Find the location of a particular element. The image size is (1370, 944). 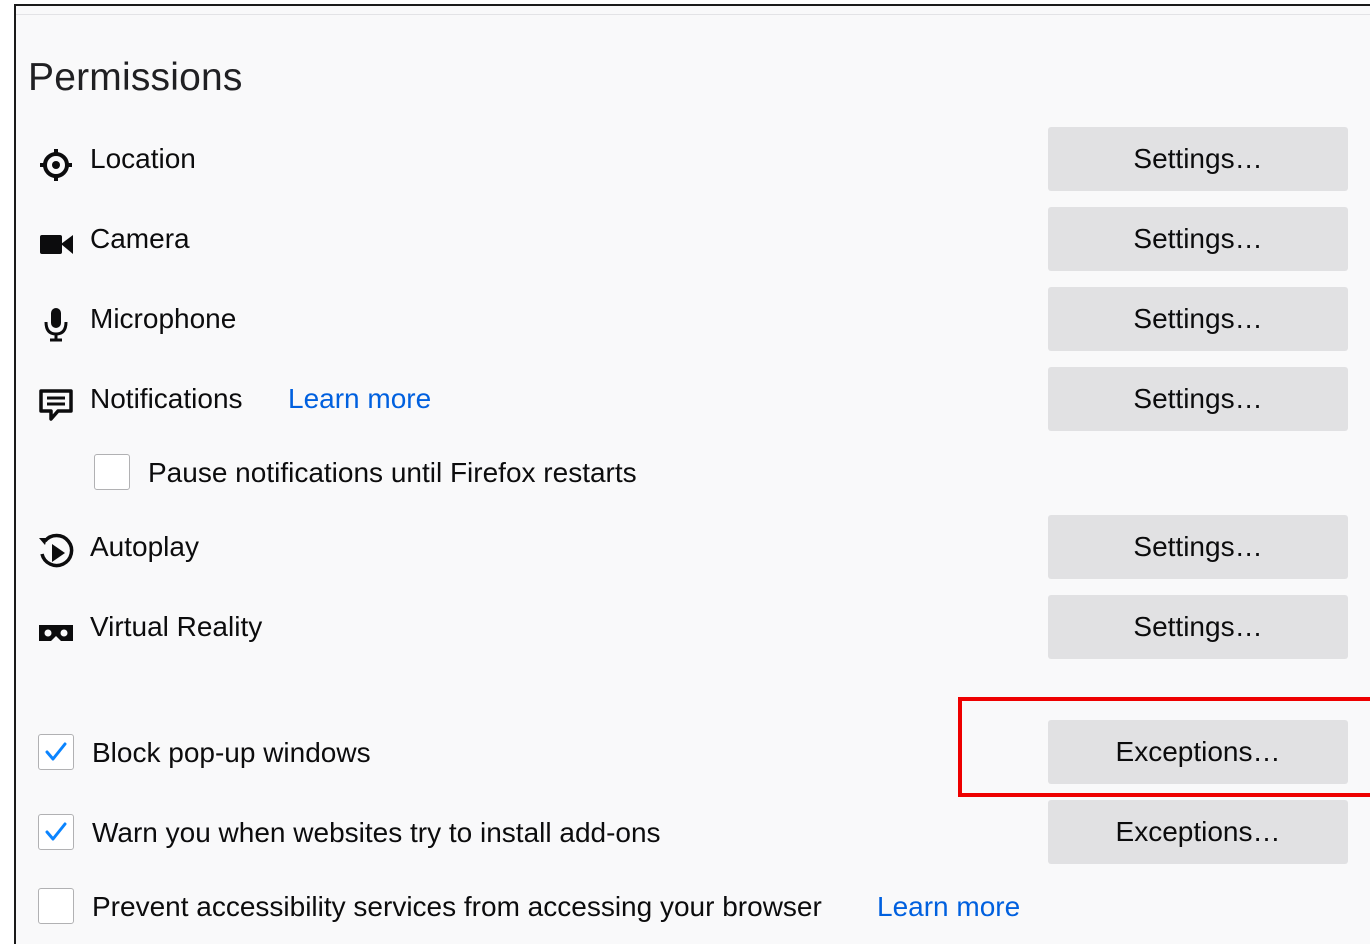

camera-icon is located at coordinates (56, 244).